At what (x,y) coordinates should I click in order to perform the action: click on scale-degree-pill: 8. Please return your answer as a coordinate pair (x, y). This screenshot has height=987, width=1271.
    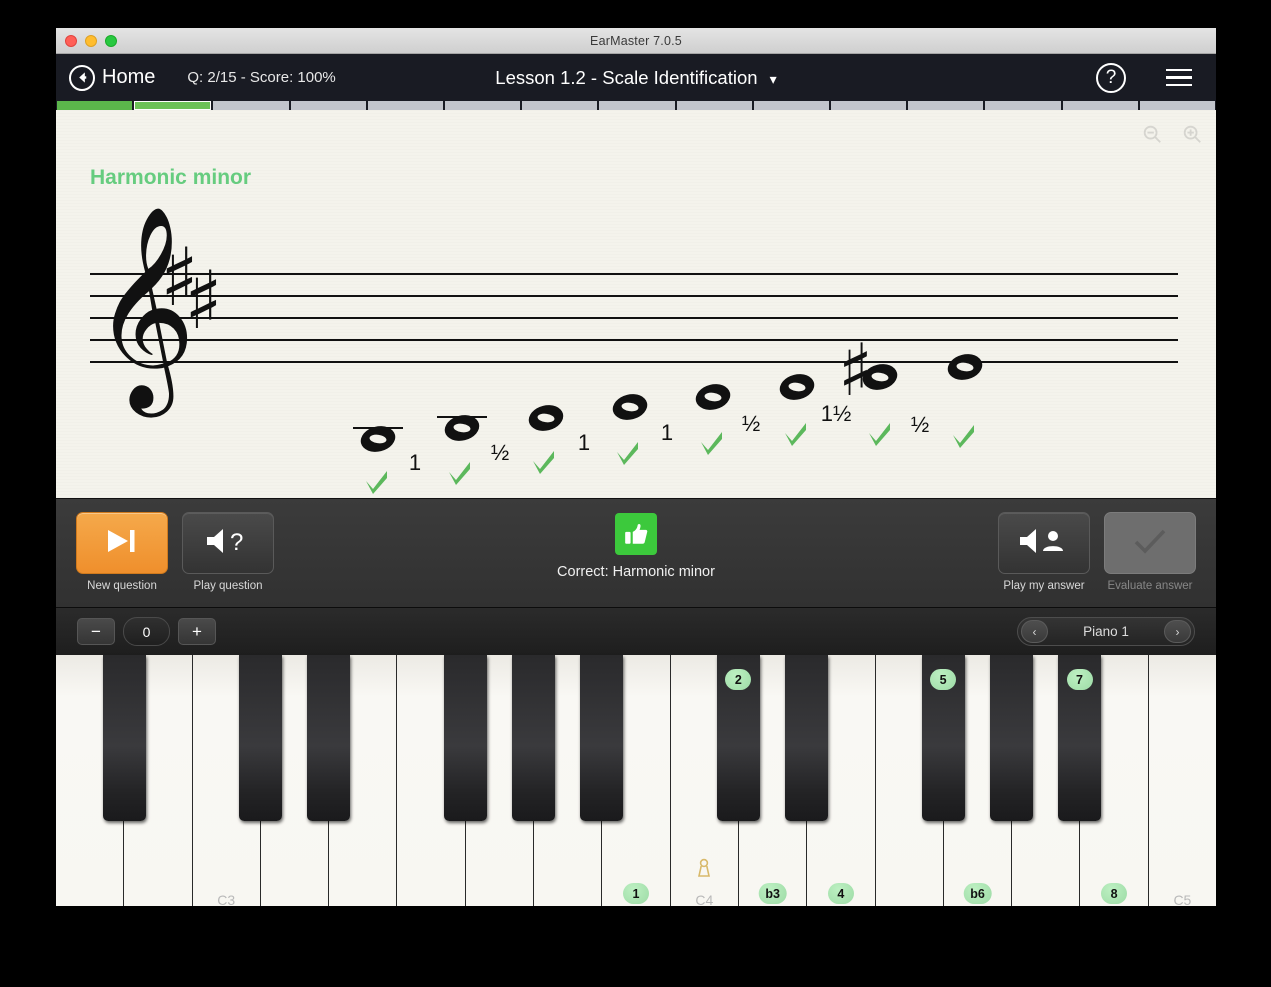
    Looking at the image, I should click on (1114, 893).